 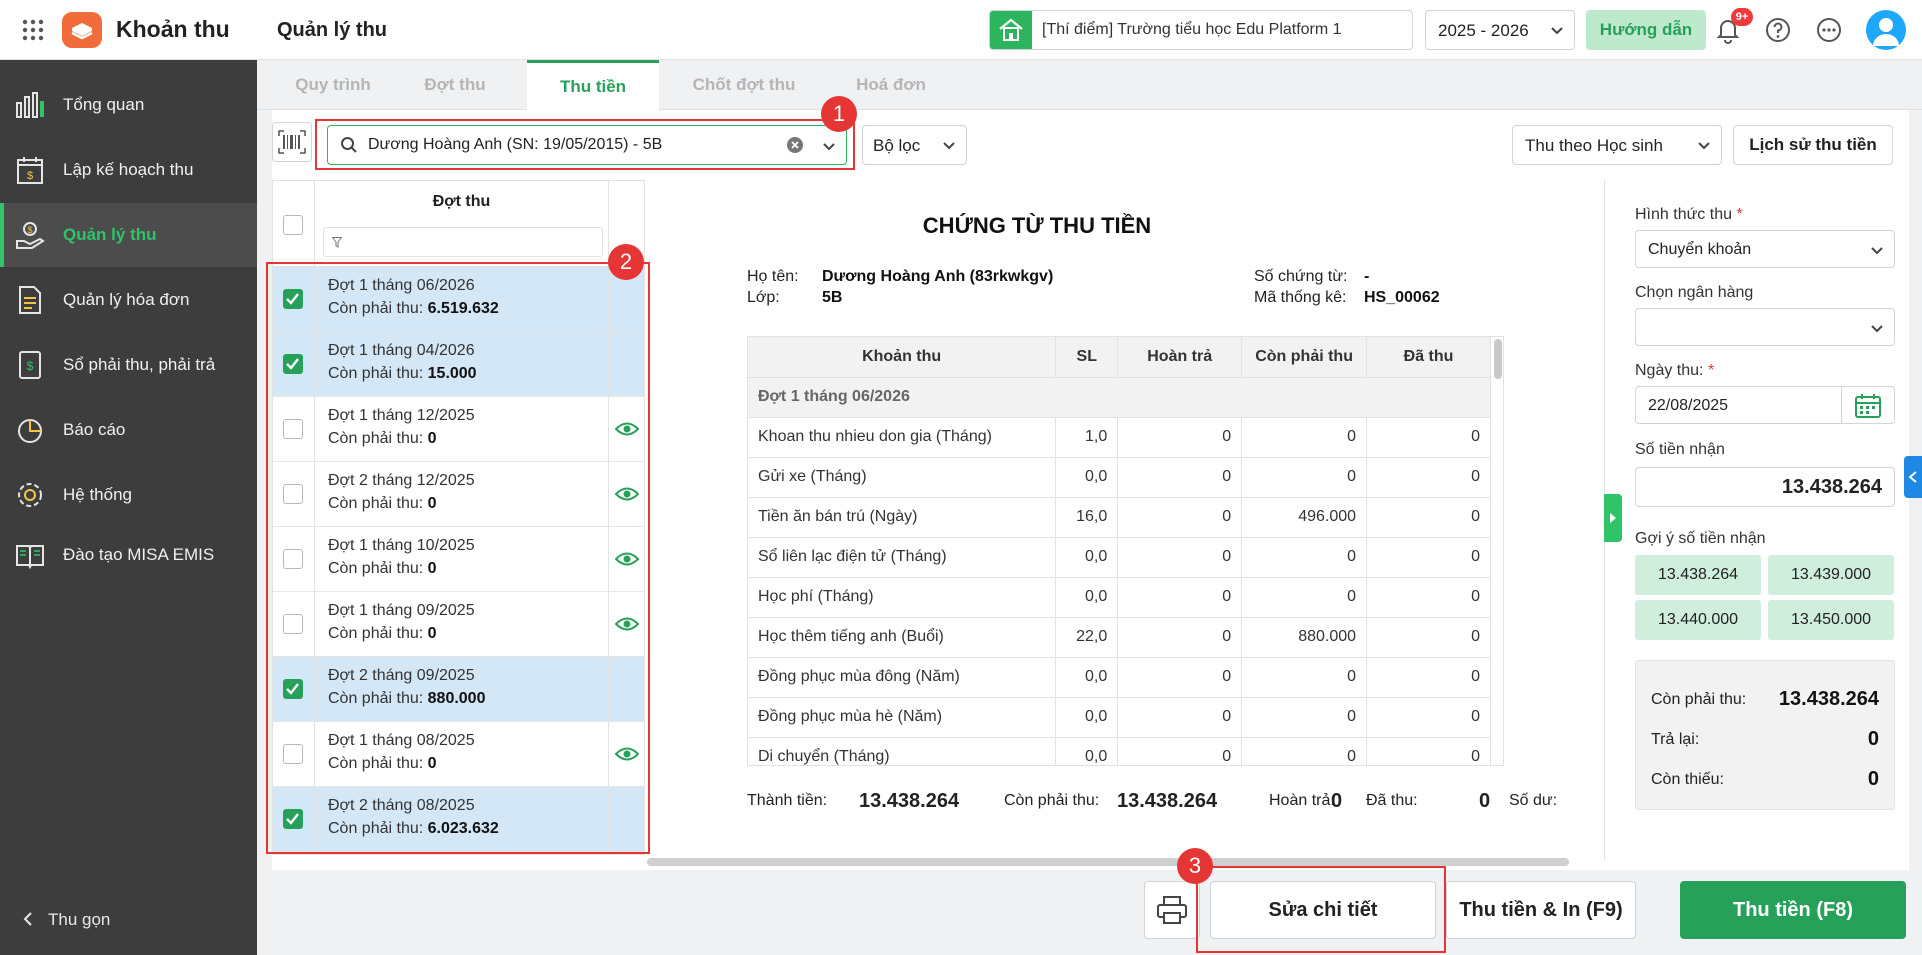 What do you see at coordinates (1594, 145) in the screenshot?
I see `collect-mode-value: Thu theo Học sinh` at bounding box center [1594, 145].